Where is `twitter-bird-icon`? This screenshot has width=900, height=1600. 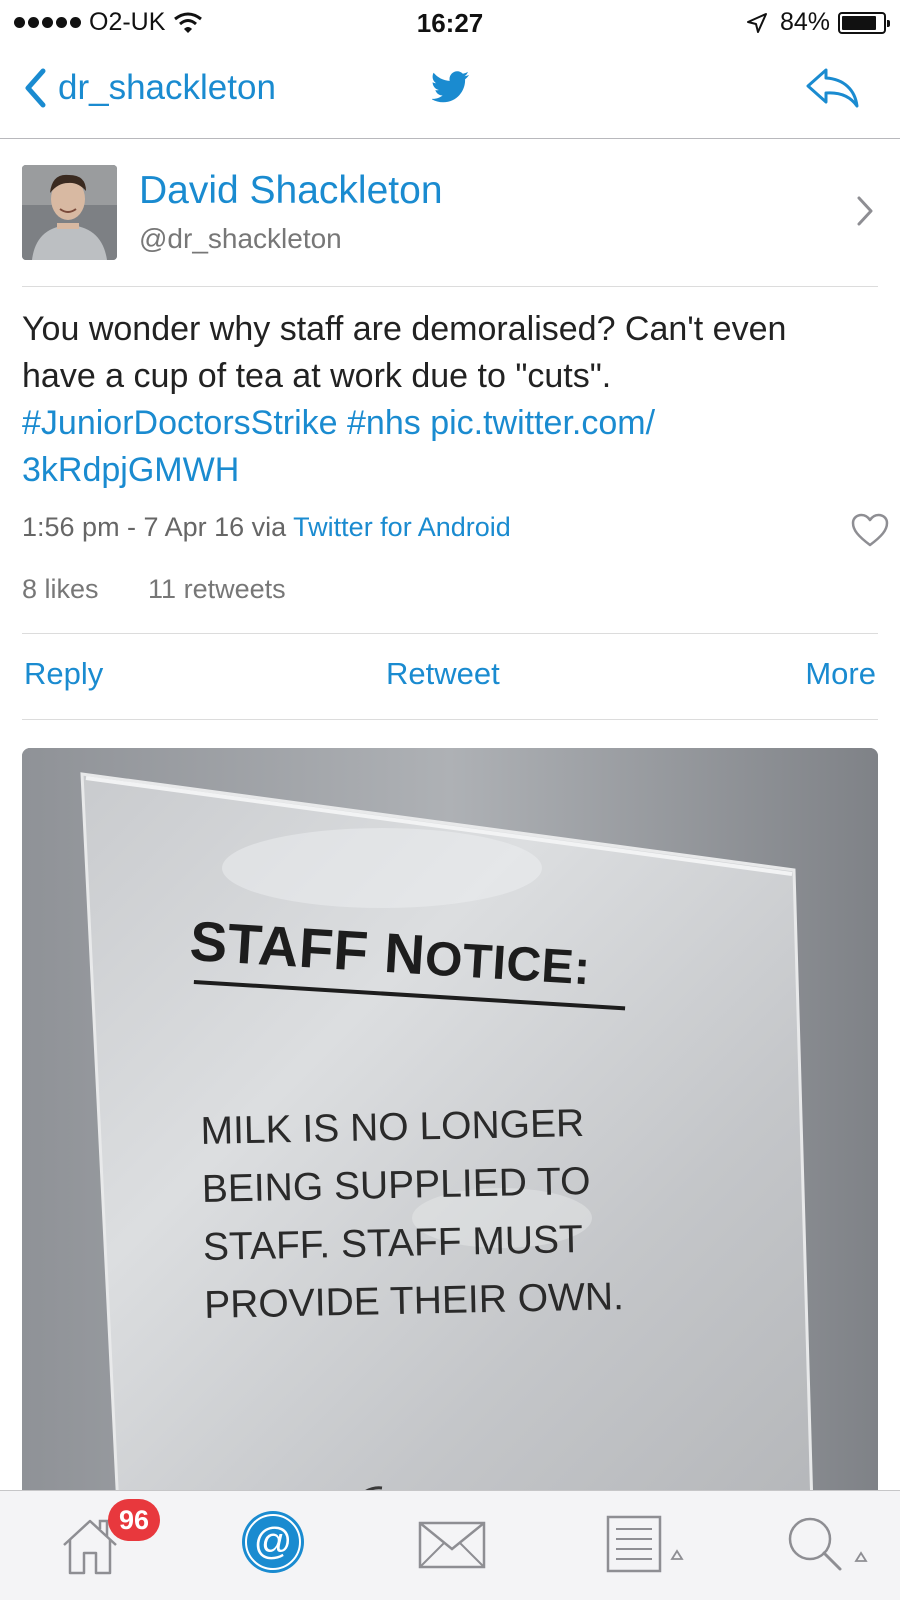 twitter-bird-icon is located at coordinates (450, 87).